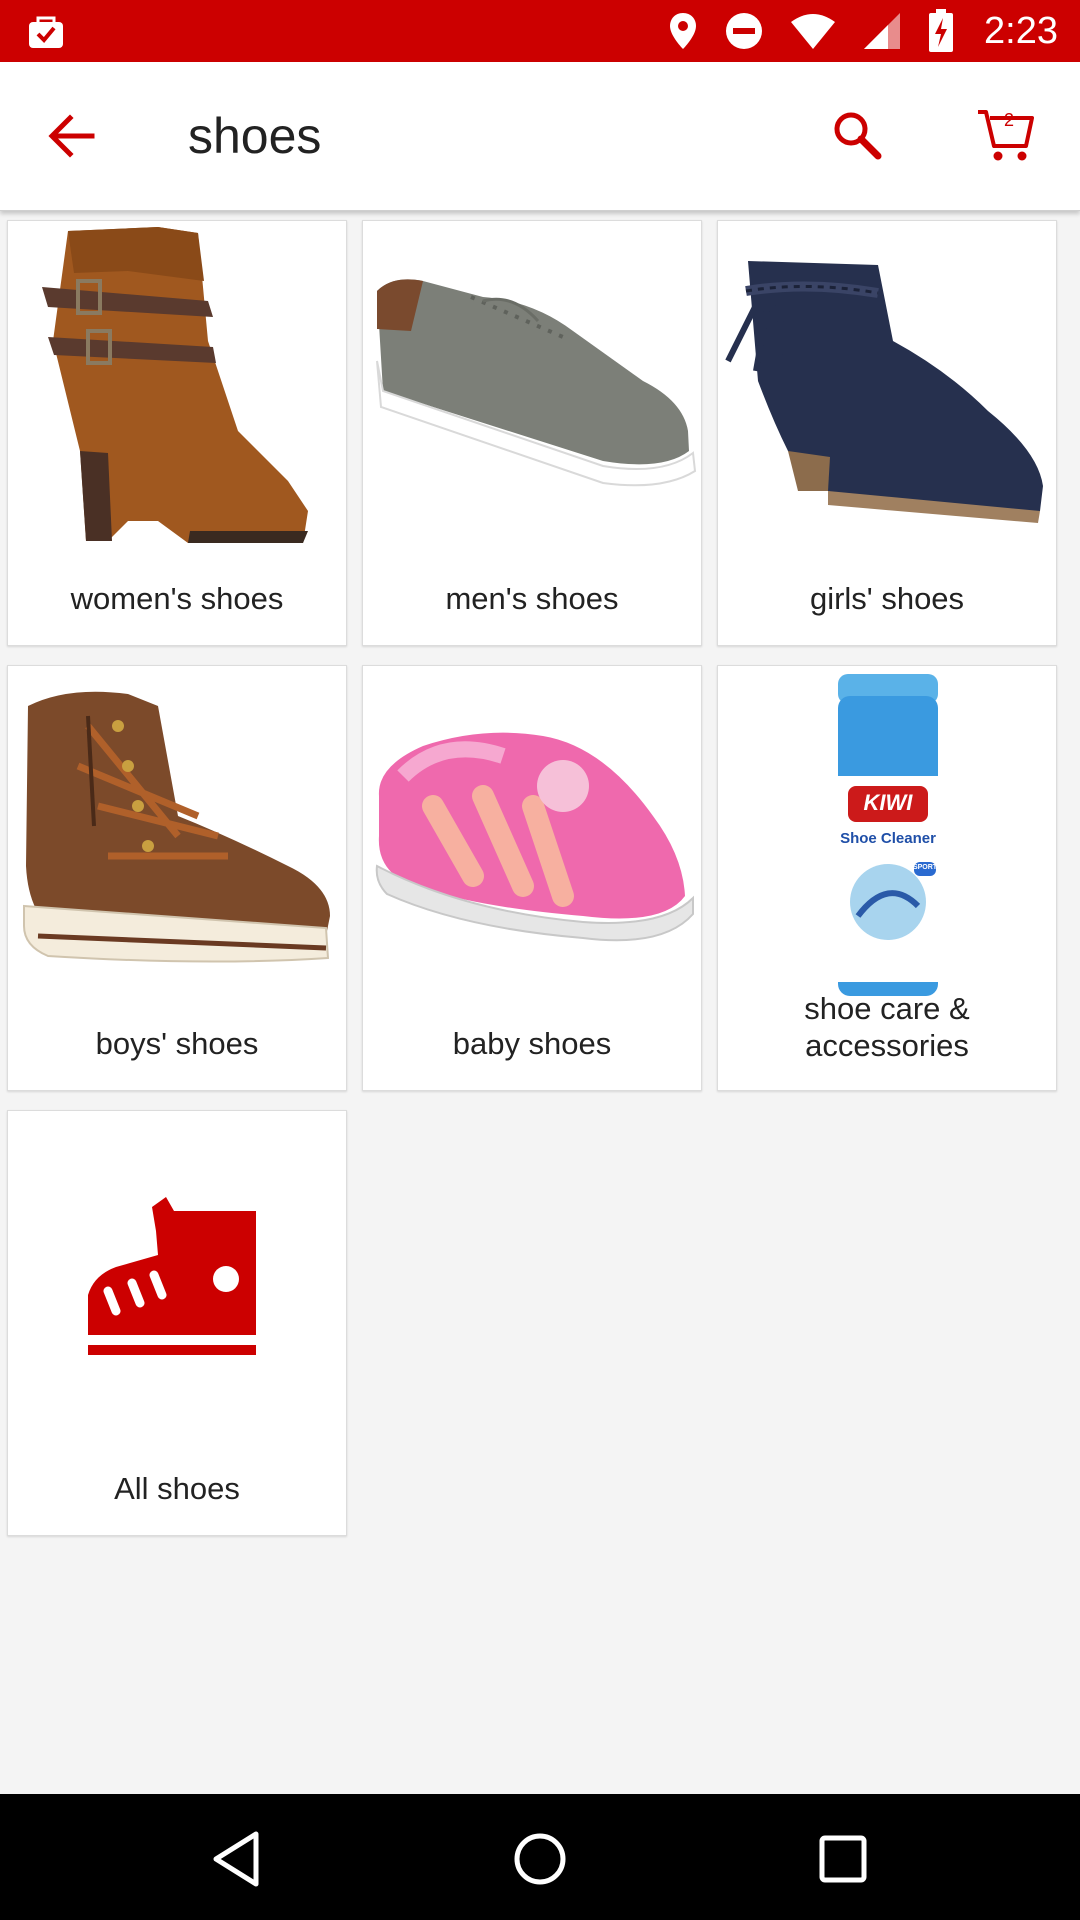 The height and width of the screenshot is (1920, 1080). I want to click on category-card-womens-shoes: women's shoes, so click(177, 433).